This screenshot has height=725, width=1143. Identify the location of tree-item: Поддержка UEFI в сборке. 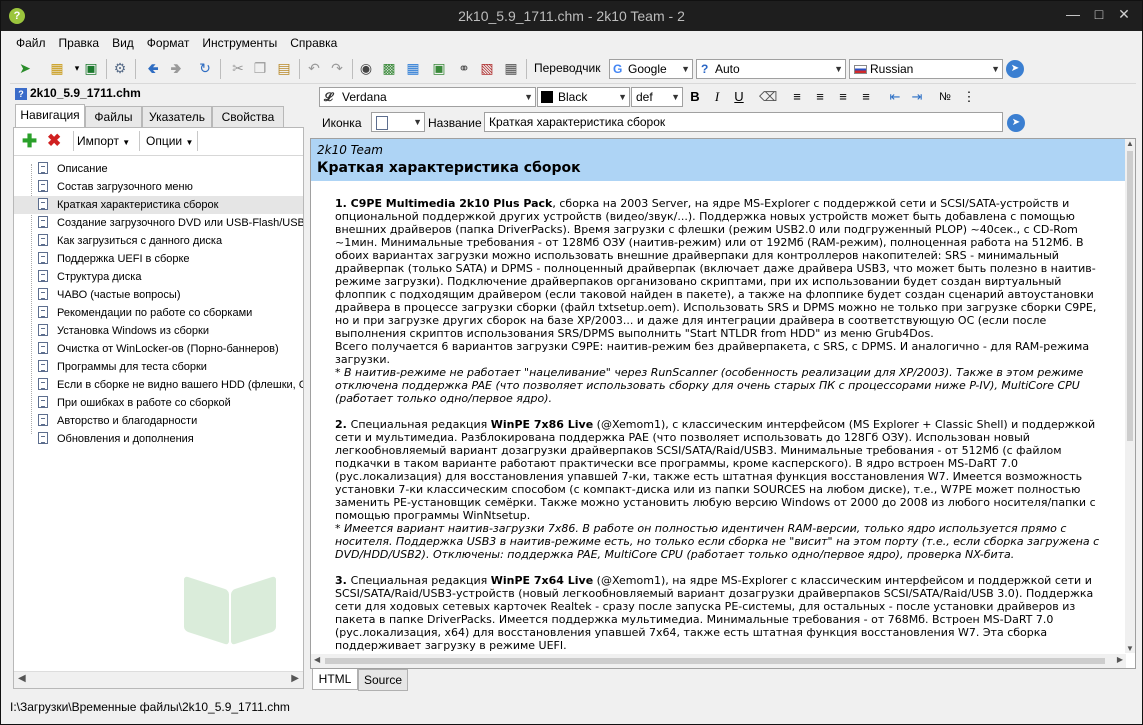
(158, 259).